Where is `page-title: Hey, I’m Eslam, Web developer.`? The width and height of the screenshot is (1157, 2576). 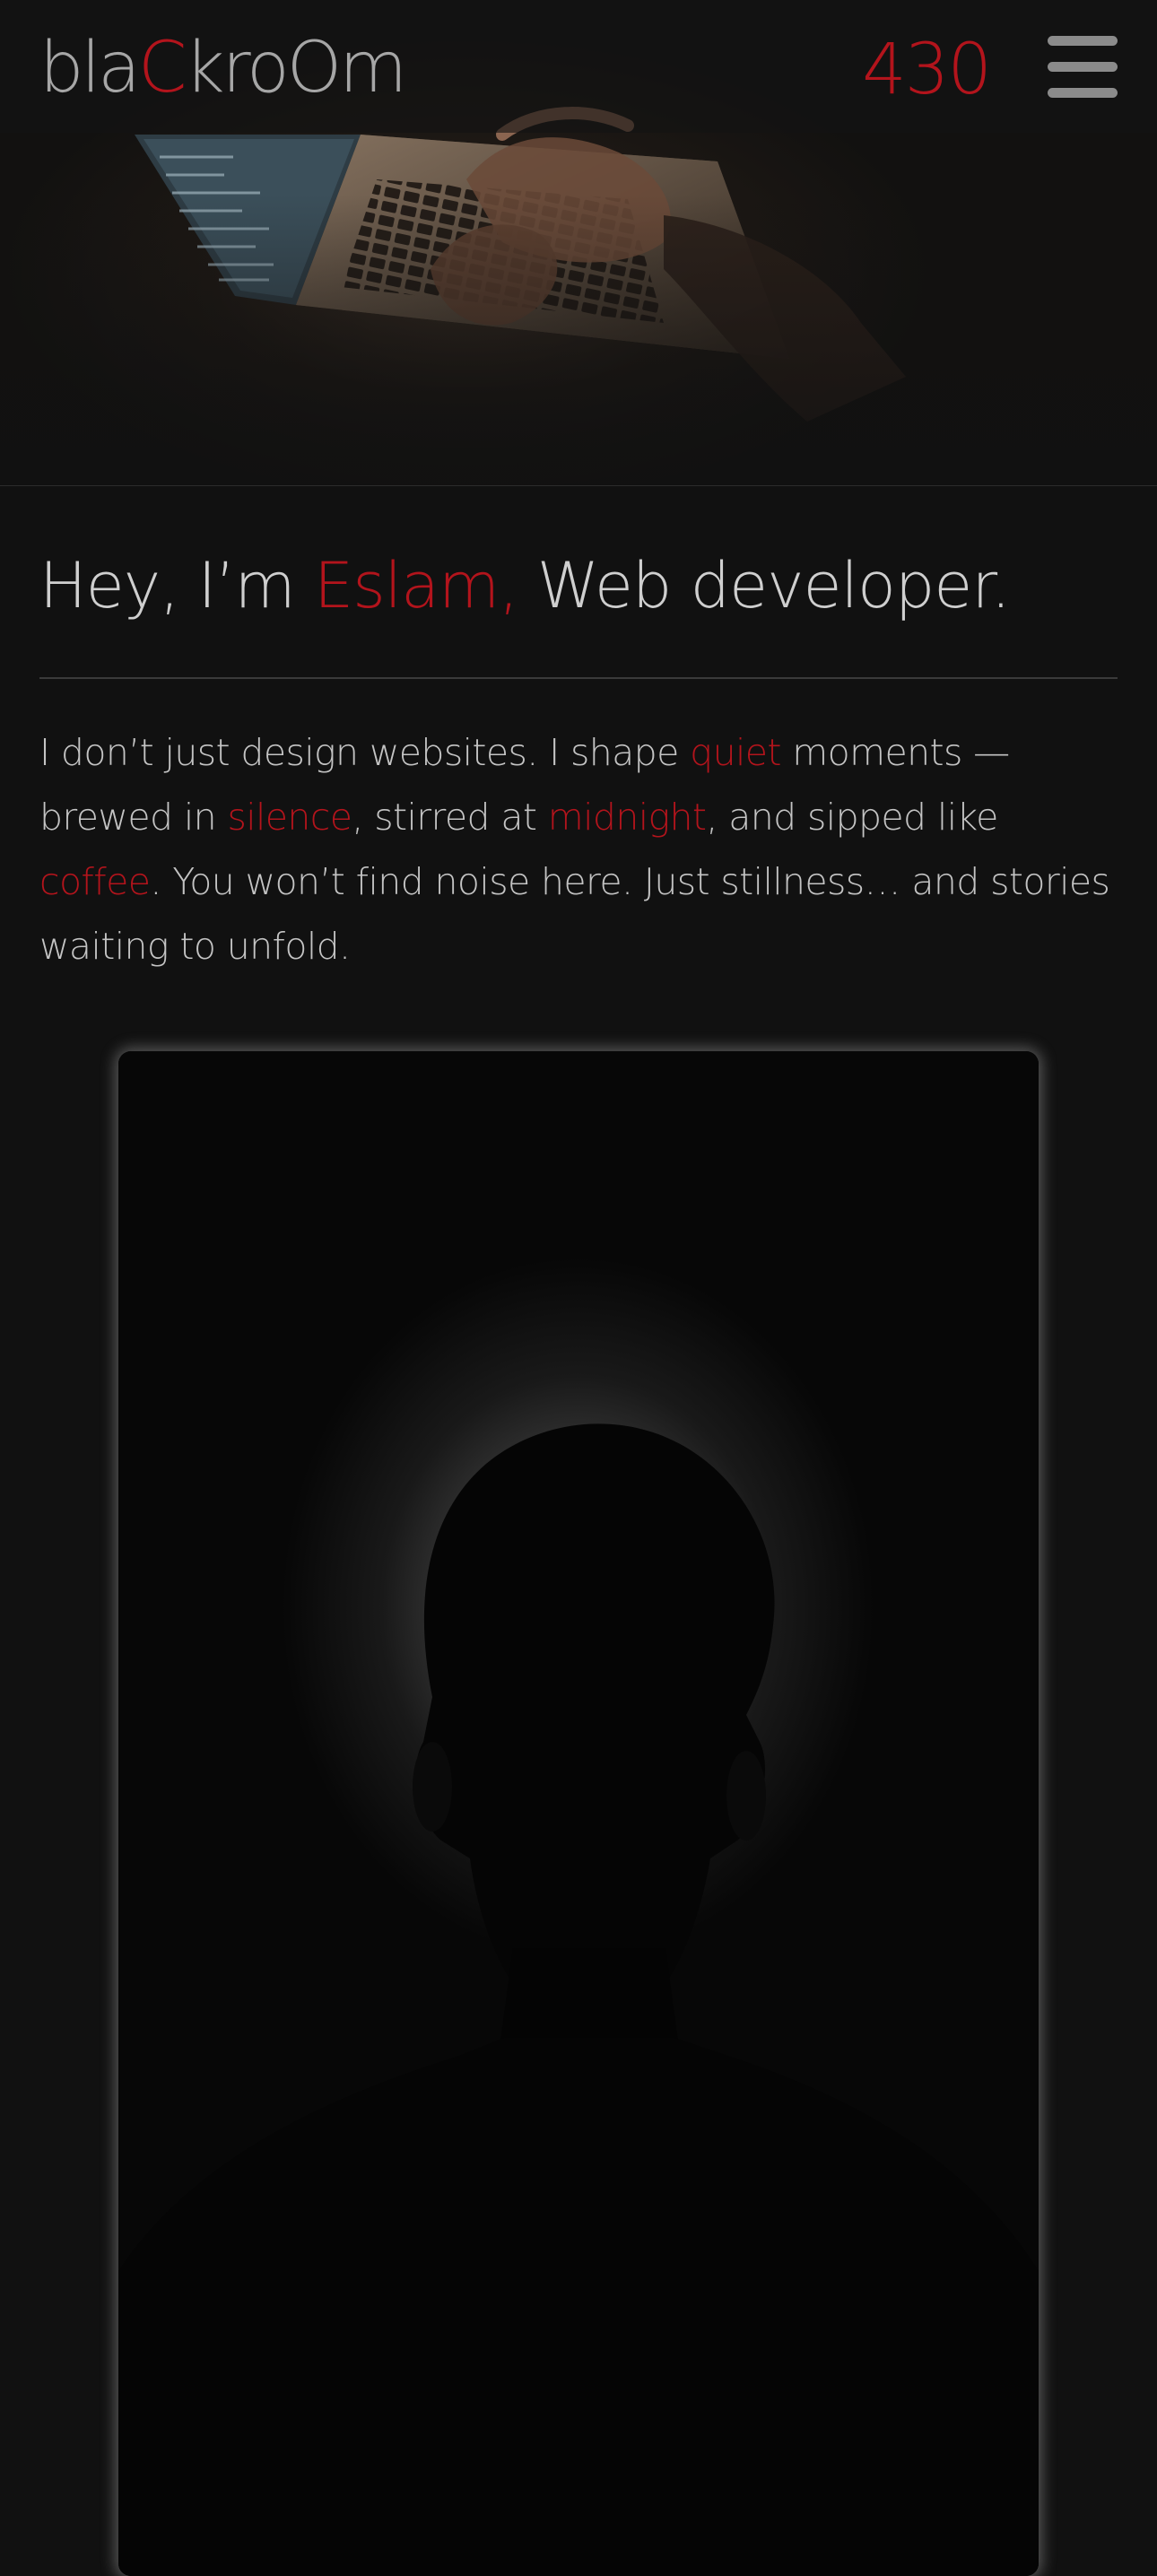
page-title: Hey, I’m Eslam, Web developer. is located at coordinates (525, 585).